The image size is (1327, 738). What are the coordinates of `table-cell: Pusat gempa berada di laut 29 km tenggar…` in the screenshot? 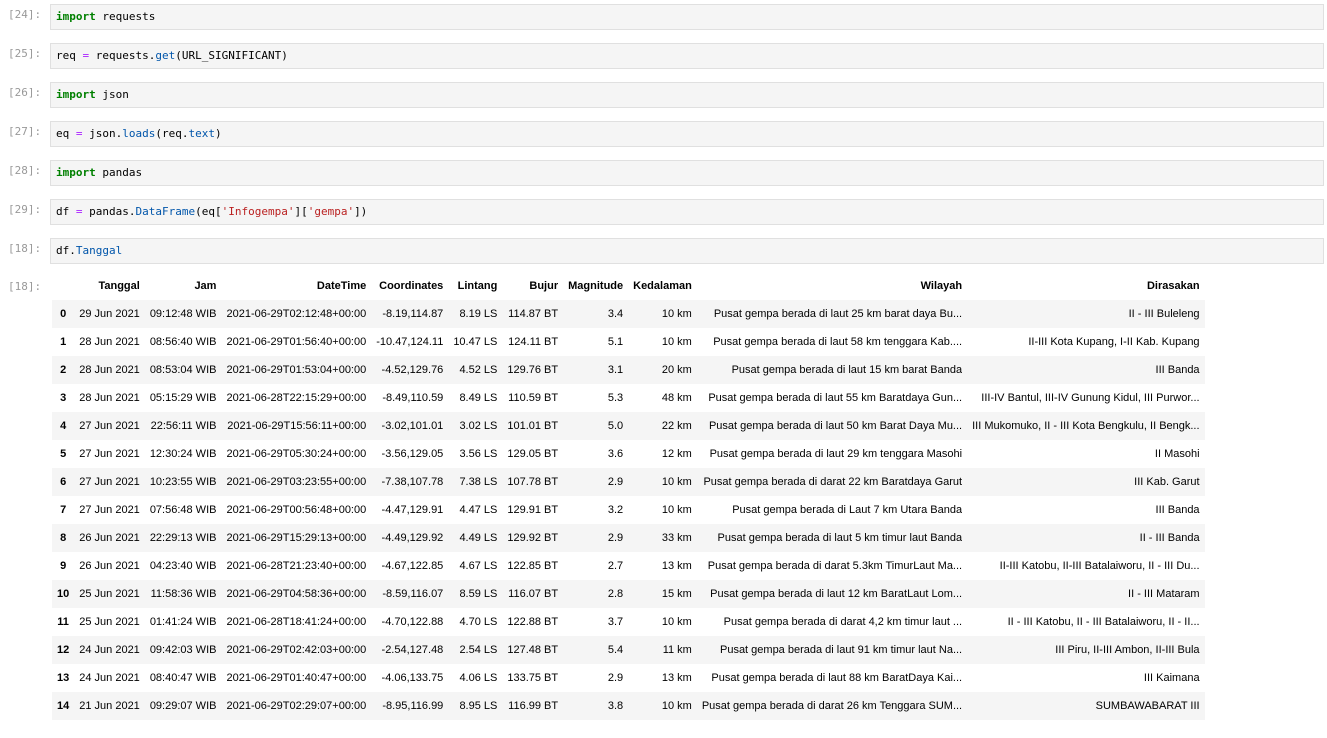 It's located at (832, 454).